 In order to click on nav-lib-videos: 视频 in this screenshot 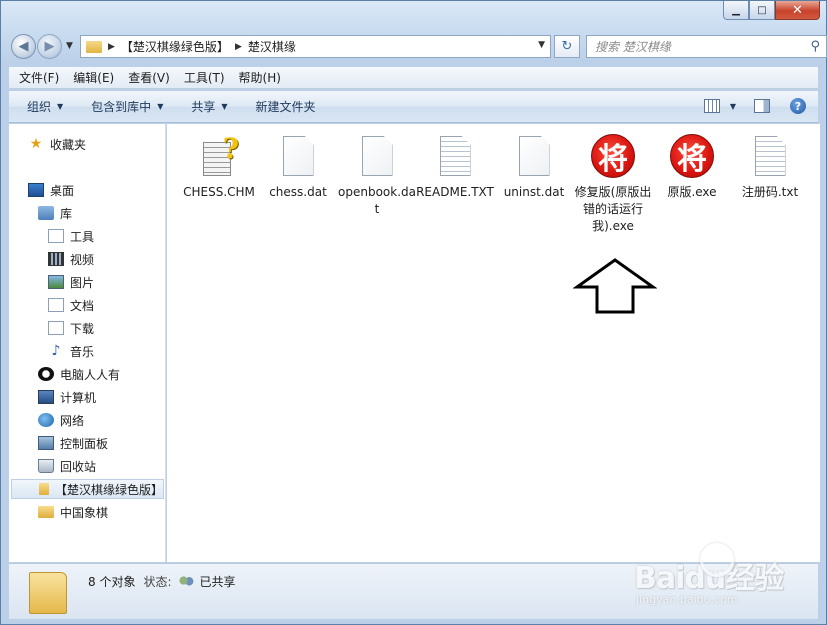, I will do `click(71, 259)`.